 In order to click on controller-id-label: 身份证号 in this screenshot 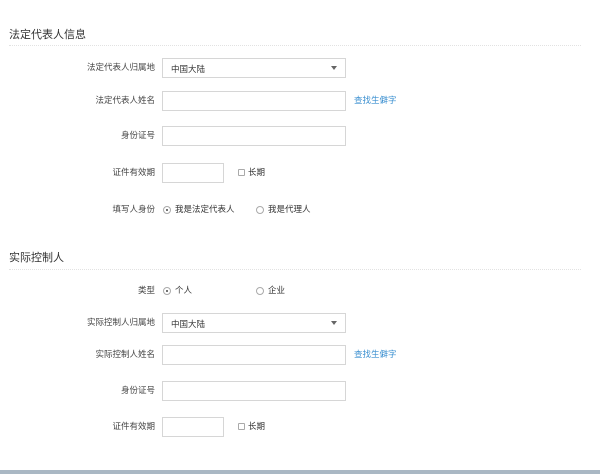, I will do `click(137, 391)`.